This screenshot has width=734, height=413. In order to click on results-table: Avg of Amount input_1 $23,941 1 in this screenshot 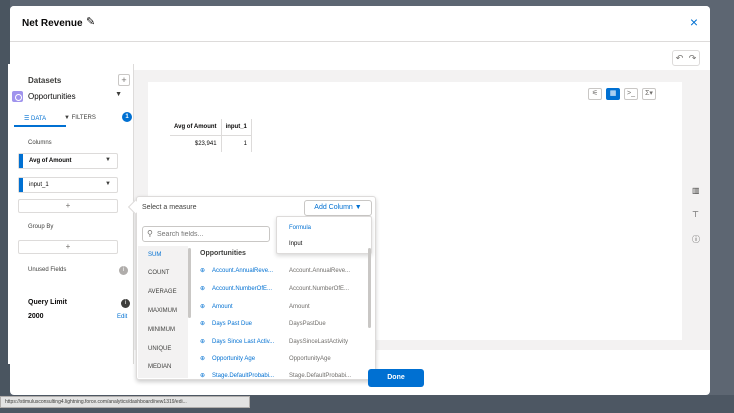, I will do `click(211, 135)`.